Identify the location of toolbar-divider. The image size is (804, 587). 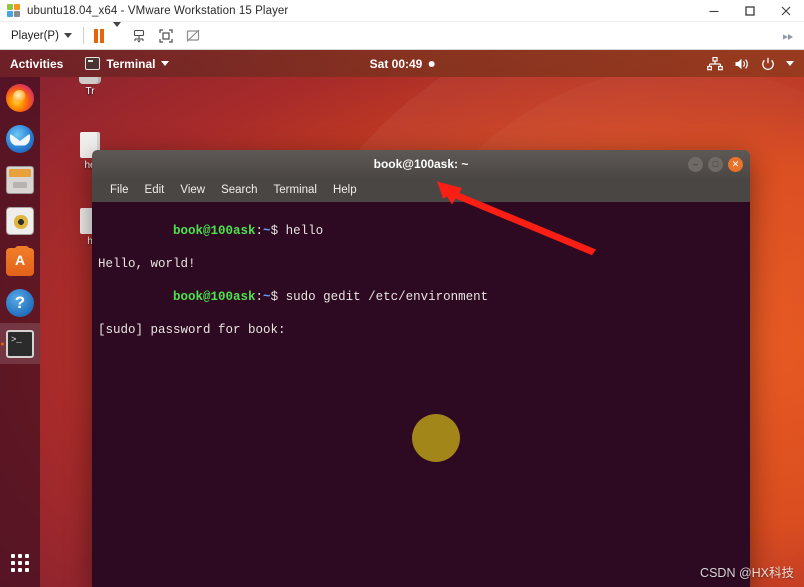
(83, 35).